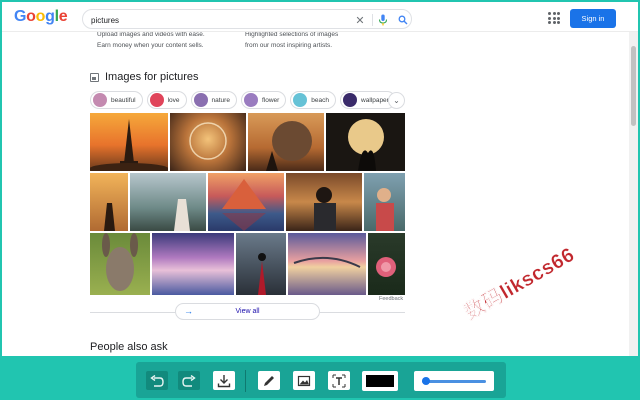 This screenshot has height=400, width=640. Describe the element at coordinates (173, 100) in the screenshot. I see `chip-label: love` at that location.